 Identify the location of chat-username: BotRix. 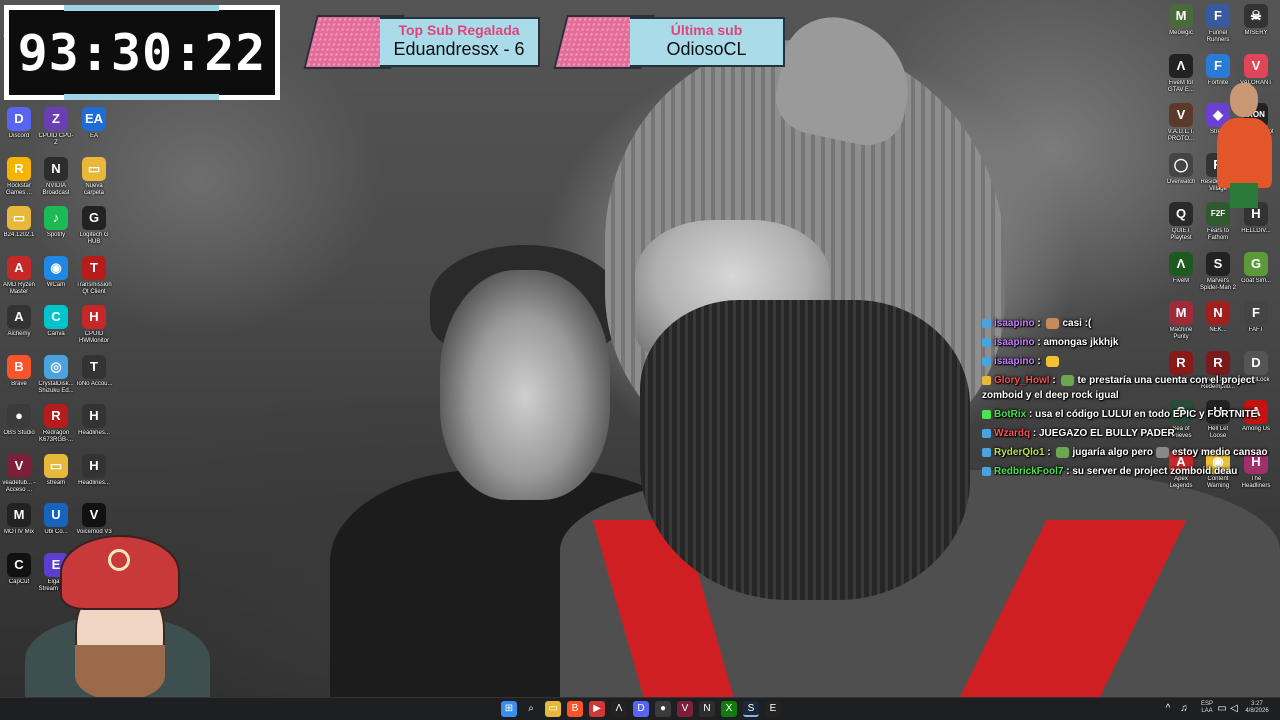
(1010, 414).